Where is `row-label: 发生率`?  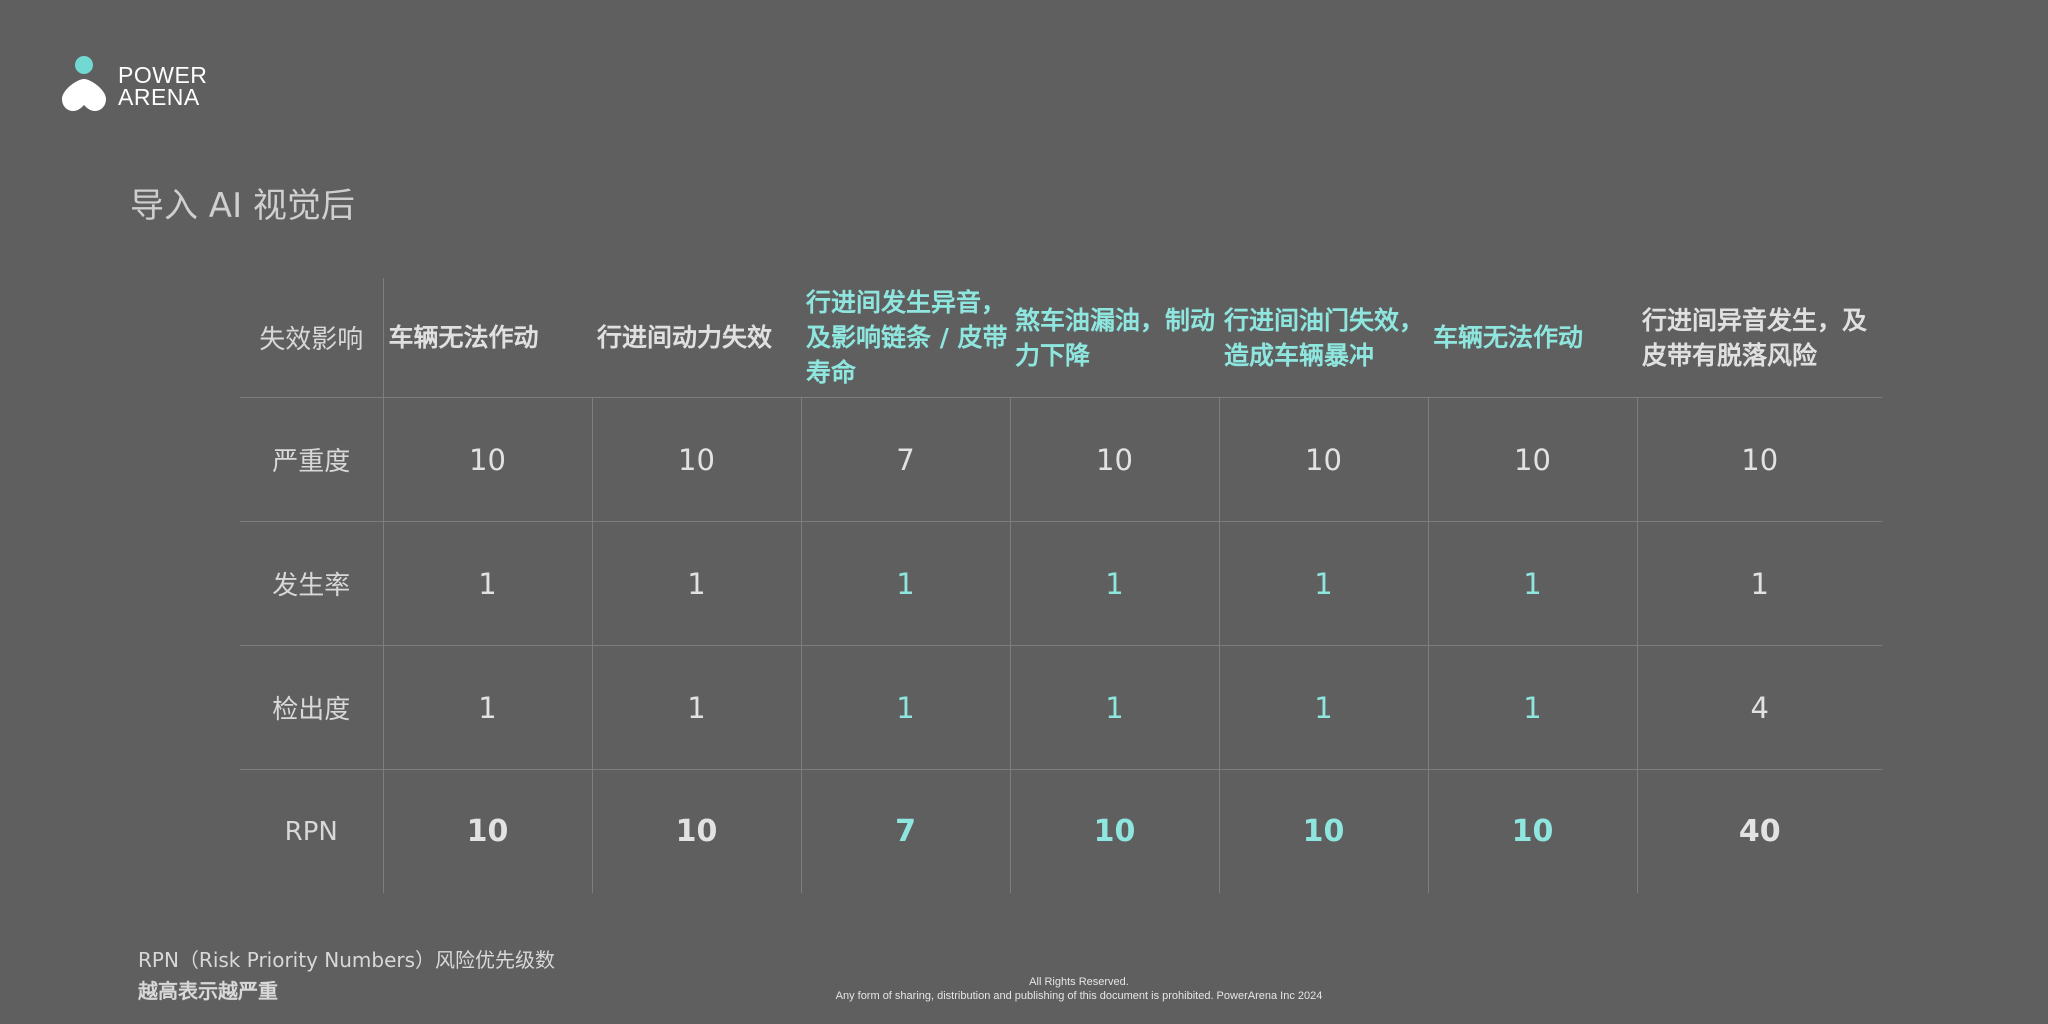
row-label: 发生率 is located at coordinates (312, 583).